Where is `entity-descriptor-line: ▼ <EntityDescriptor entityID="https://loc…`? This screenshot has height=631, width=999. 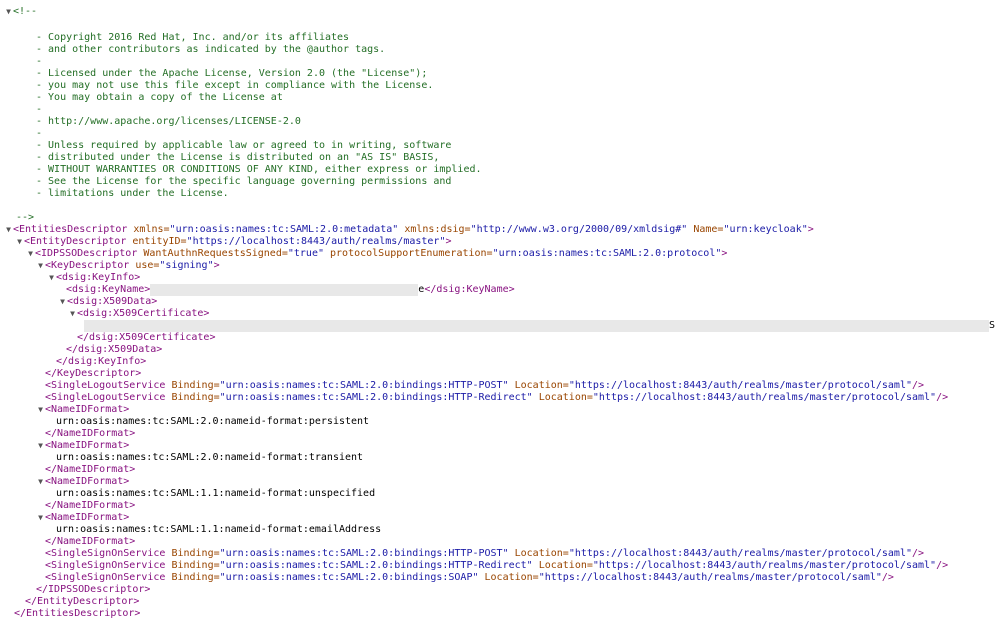
entity-descriptor-line: ▼ <EntityDescriptor entityID="https://loc… is located at coordinates (233, 242).